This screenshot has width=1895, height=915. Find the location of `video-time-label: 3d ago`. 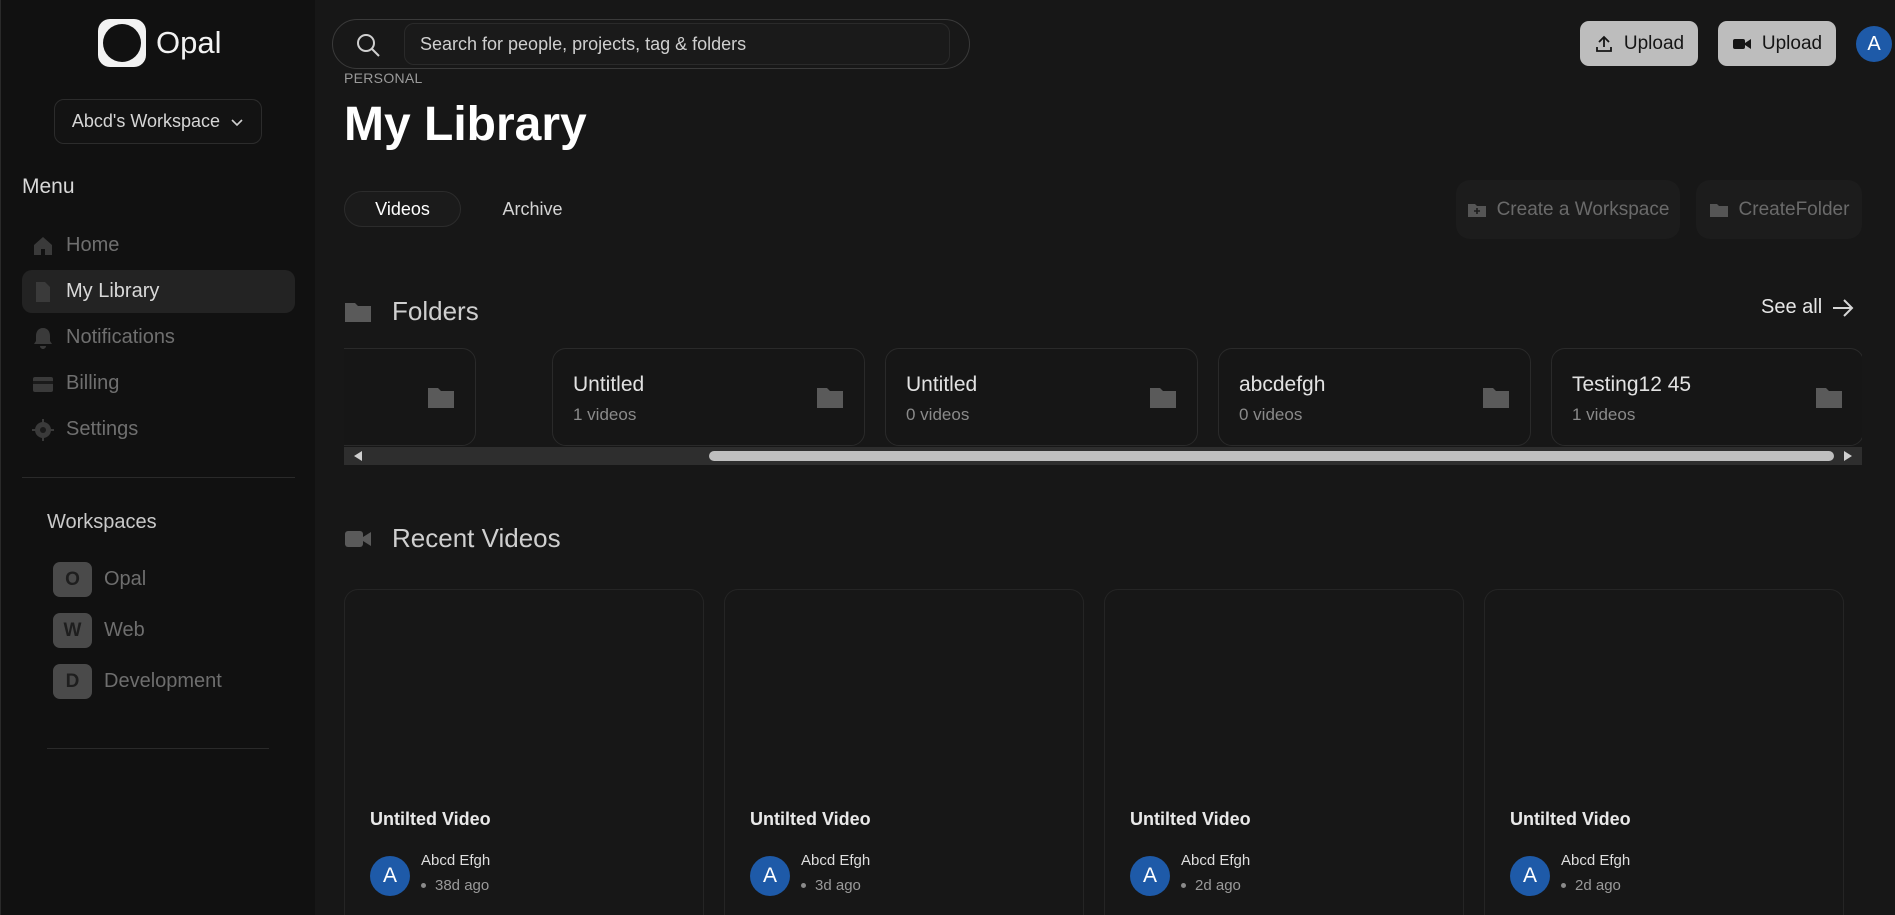

video-time-label: 3d ago is located at coordinates (838, 885).